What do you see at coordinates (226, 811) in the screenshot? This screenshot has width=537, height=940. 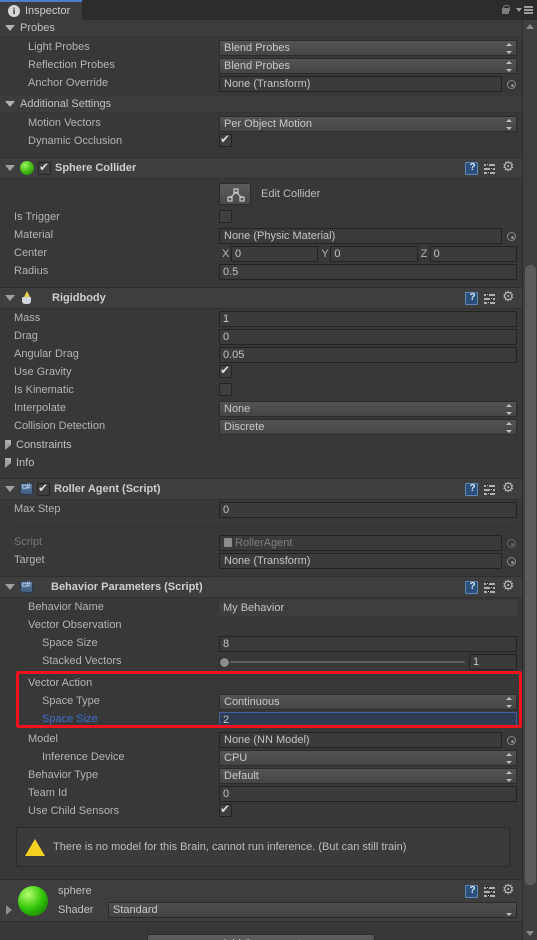 I see `checkbox-use-child-sensors` at bounding box center [226, 811].